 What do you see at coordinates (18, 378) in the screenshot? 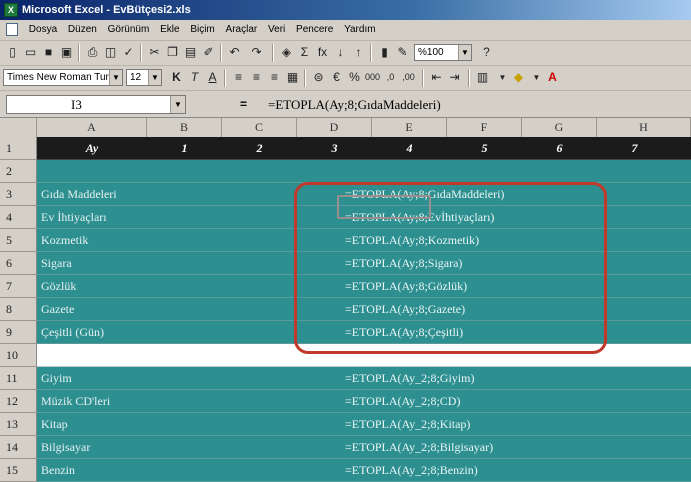
I see `row-header: 11` at bounding box center [18, 378].